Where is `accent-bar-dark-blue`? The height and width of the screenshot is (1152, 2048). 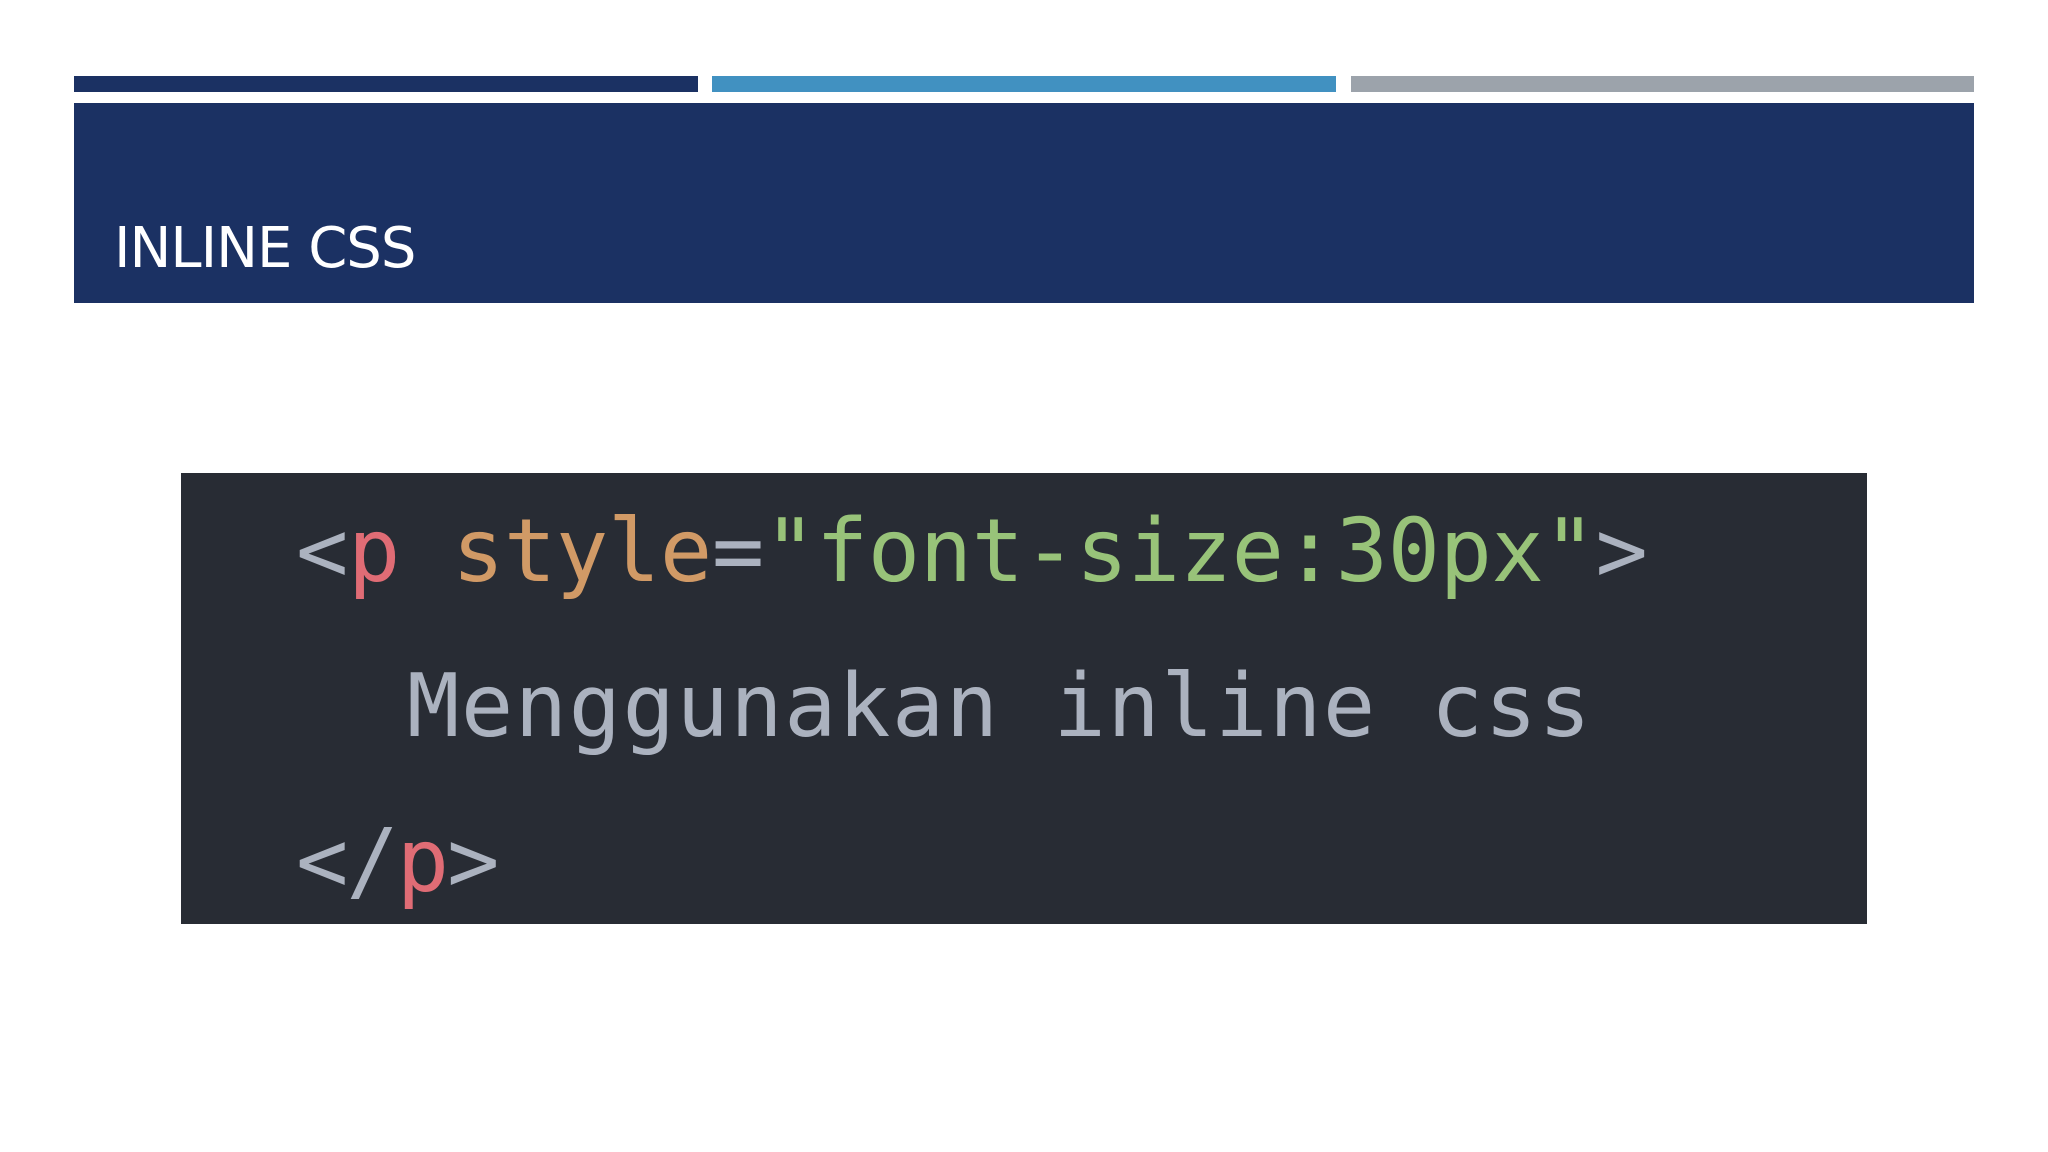
accent-bar-dark-blue is located at coordinates (386, 84).